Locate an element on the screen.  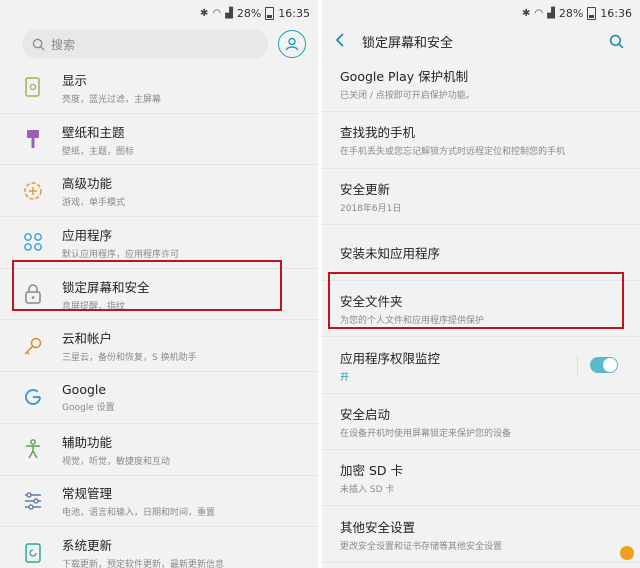
settings-item-google: Google Google 设置 is located at coordinates (159, 398).